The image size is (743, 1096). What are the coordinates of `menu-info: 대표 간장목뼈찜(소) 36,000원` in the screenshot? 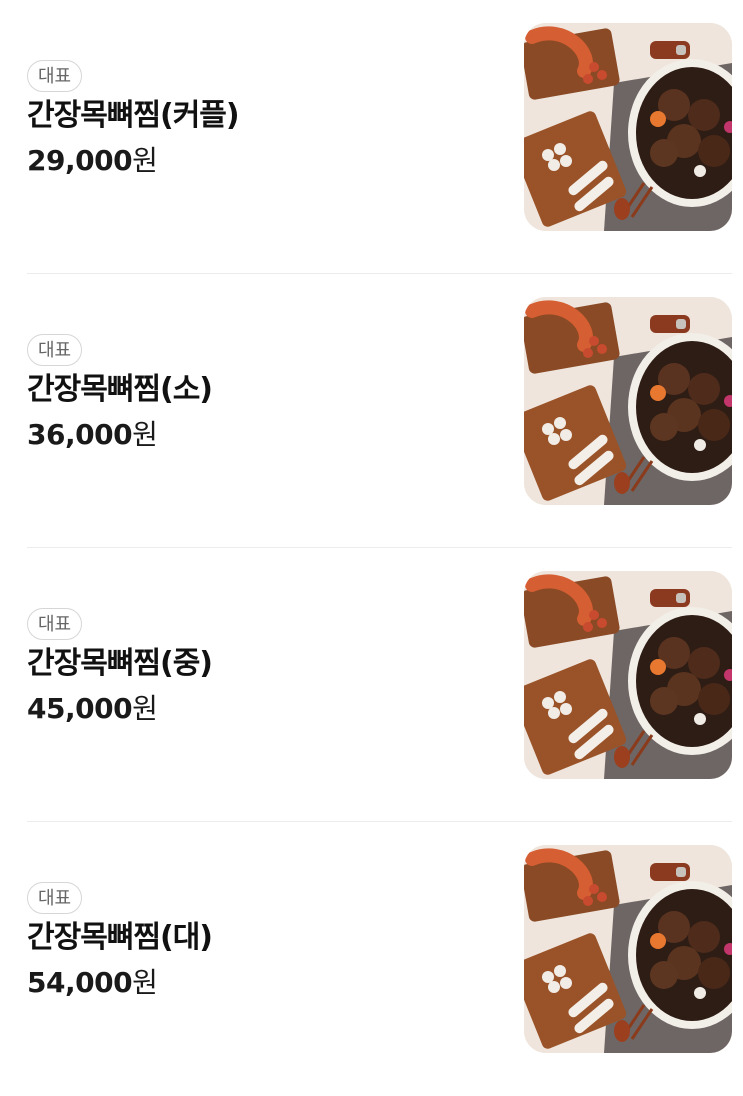 It's located at (120, 393).